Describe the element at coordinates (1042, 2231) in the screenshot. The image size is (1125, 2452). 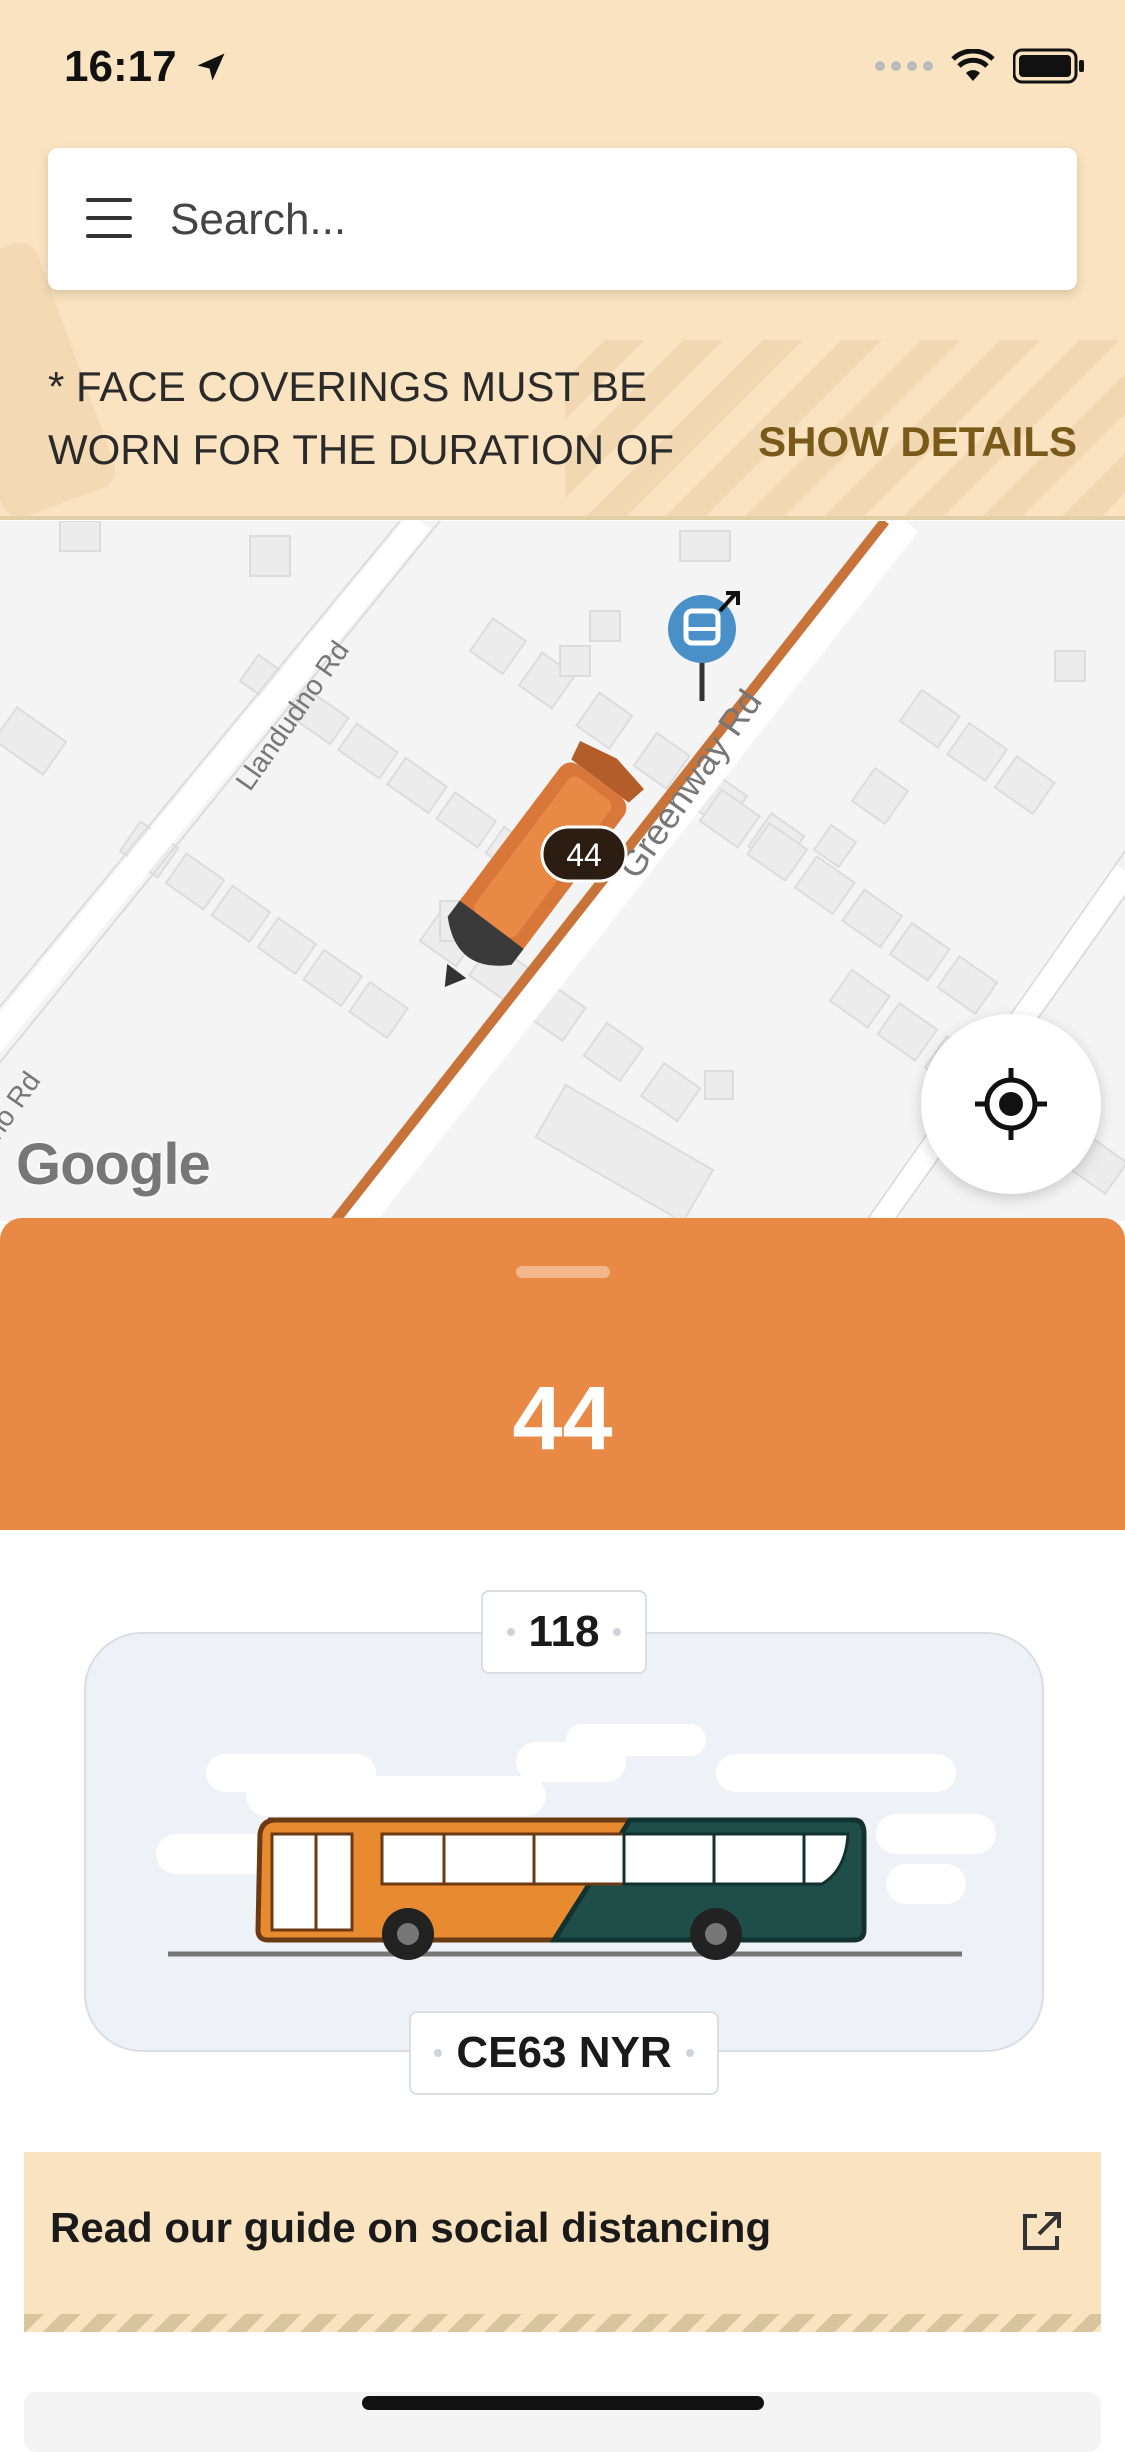
I see `external-link-icon` at that location.